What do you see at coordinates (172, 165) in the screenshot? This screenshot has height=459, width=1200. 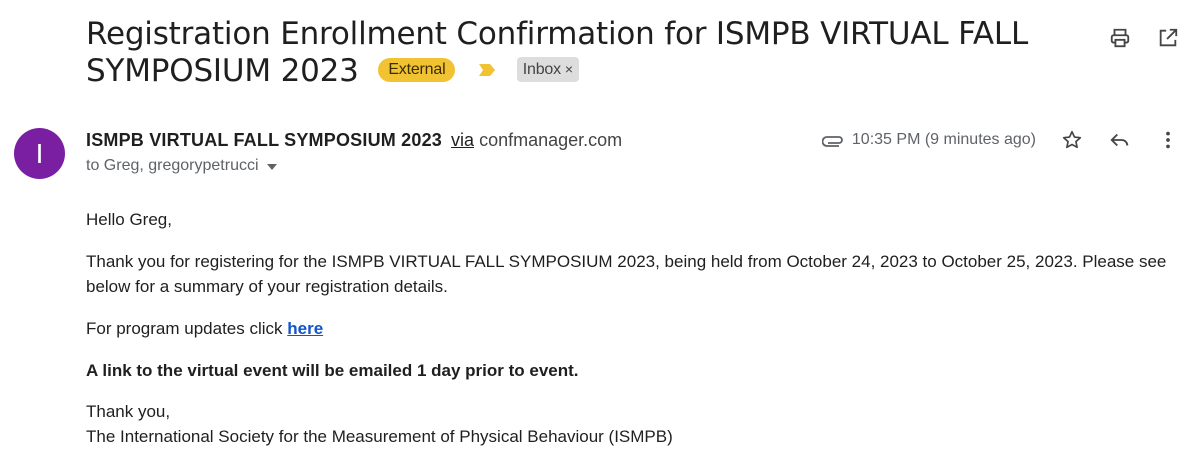 I see `recipients-text: to Greg, gregorypetrucci` at bounding box center [172, 165].